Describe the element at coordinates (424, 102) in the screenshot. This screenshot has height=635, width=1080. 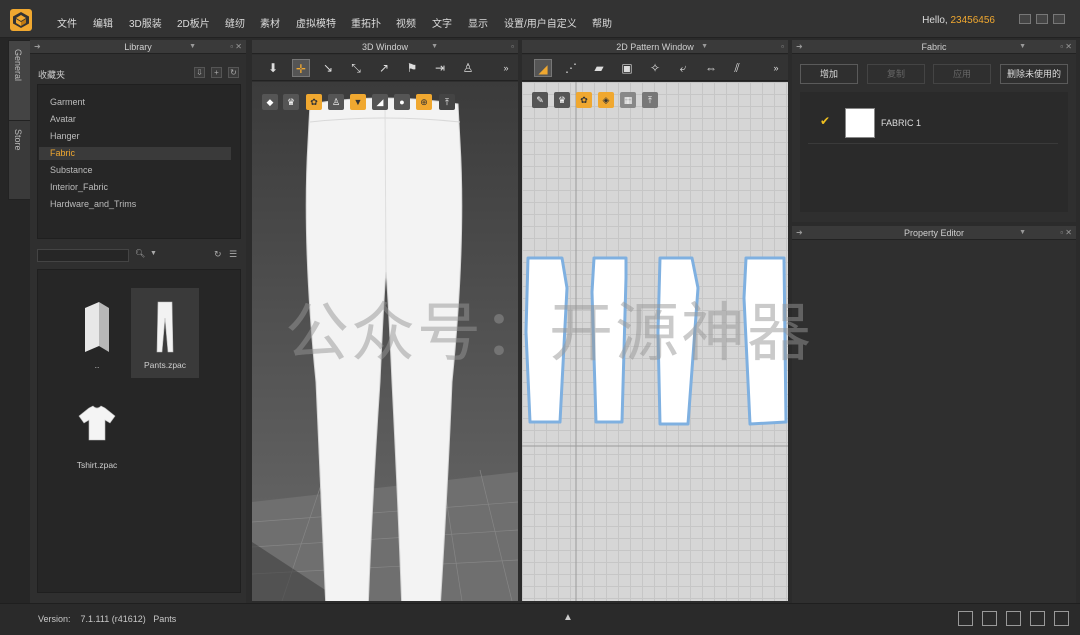
I see `globe-icon: ⊕` at that location.